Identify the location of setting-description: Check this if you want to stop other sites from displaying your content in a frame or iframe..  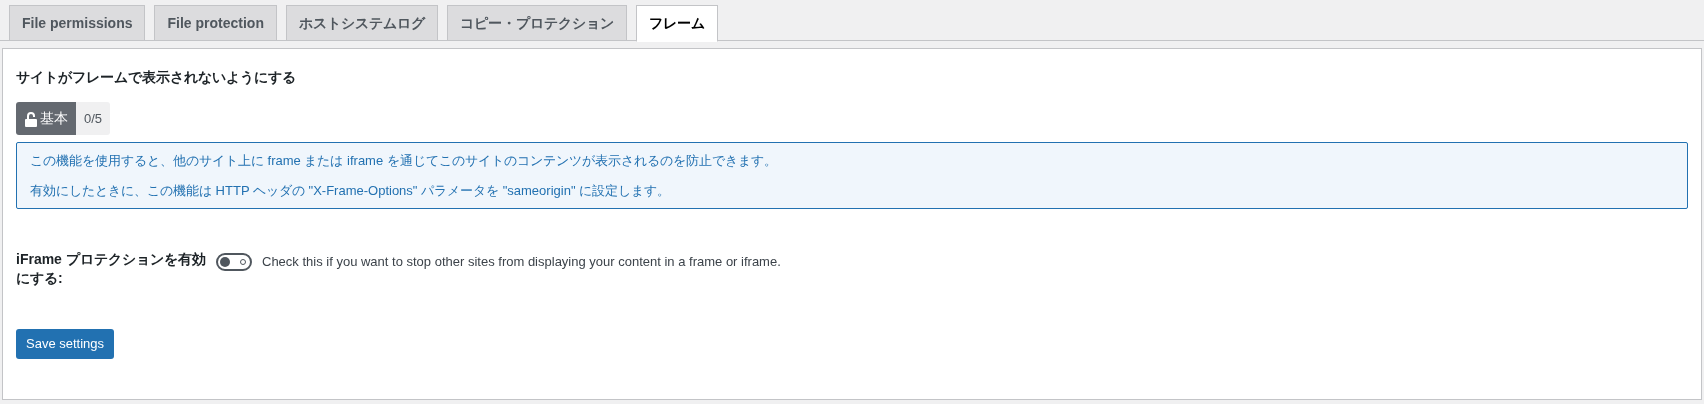
(521, 262).